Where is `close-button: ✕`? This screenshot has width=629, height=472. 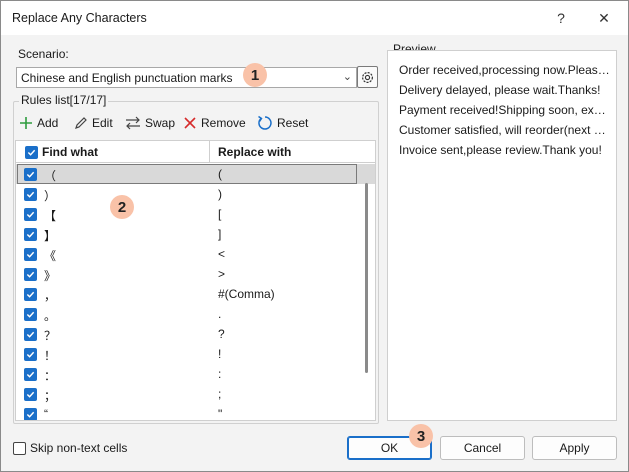 close-button: ✕ is located at coordinates (604, 18).